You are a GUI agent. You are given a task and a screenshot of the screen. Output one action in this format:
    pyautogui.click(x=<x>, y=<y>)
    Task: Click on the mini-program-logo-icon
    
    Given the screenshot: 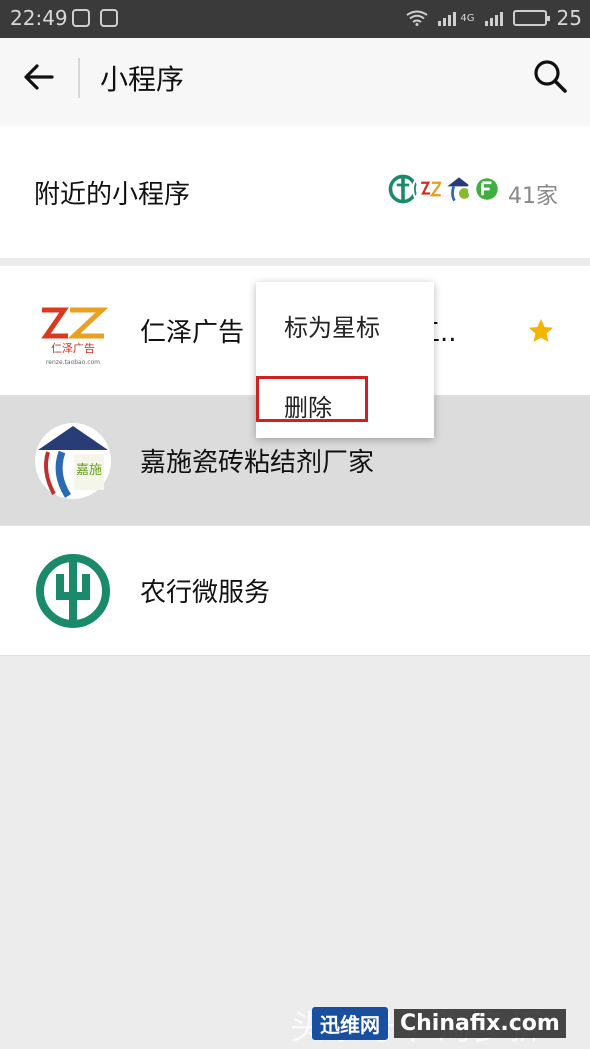 What is the action you would take?
    pyautogui.click(x=487, y=189)
    